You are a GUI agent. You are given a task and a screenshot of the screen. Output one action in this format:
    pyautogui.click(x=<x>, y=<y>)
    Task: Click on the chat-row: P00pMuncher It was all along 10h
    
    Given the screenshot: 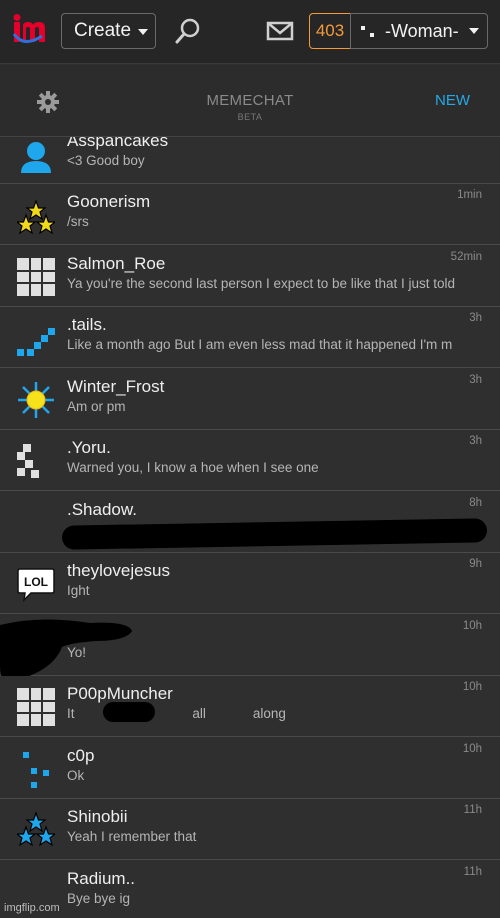 What is the action you would take?
    pyautogui.click(x=250, y=706)
    